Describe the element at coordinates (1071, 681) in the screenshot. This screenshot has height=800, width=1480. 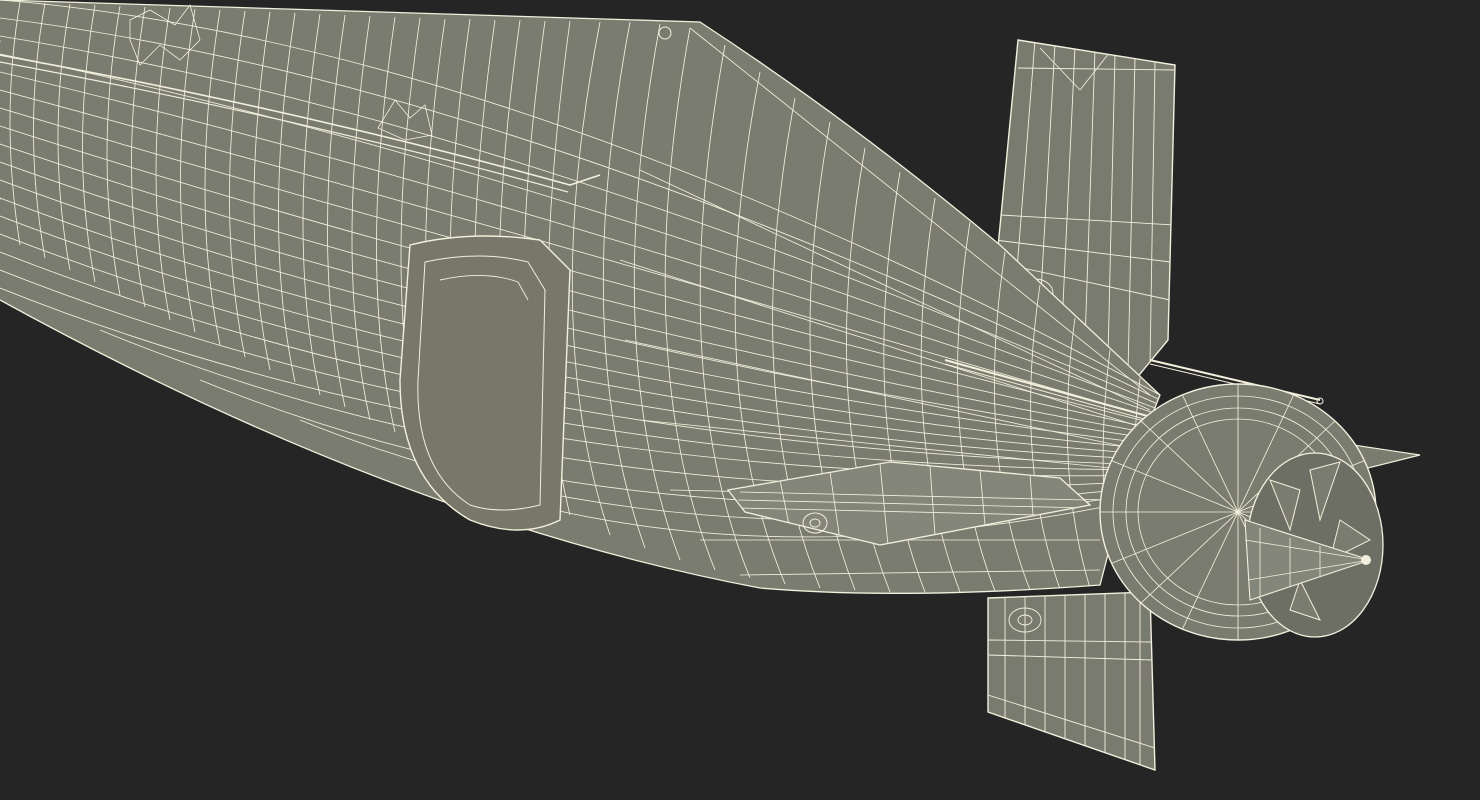
I see `lower-rudder-fin` at that location.